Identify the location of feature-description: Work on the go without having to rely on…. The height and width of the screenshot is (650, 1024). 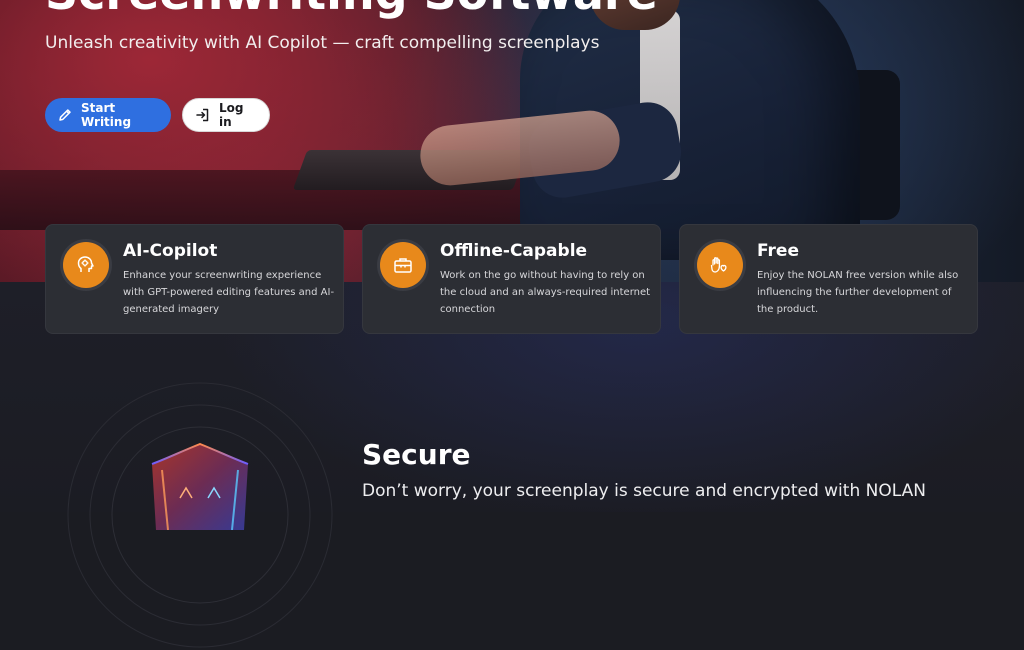
(545, 292).